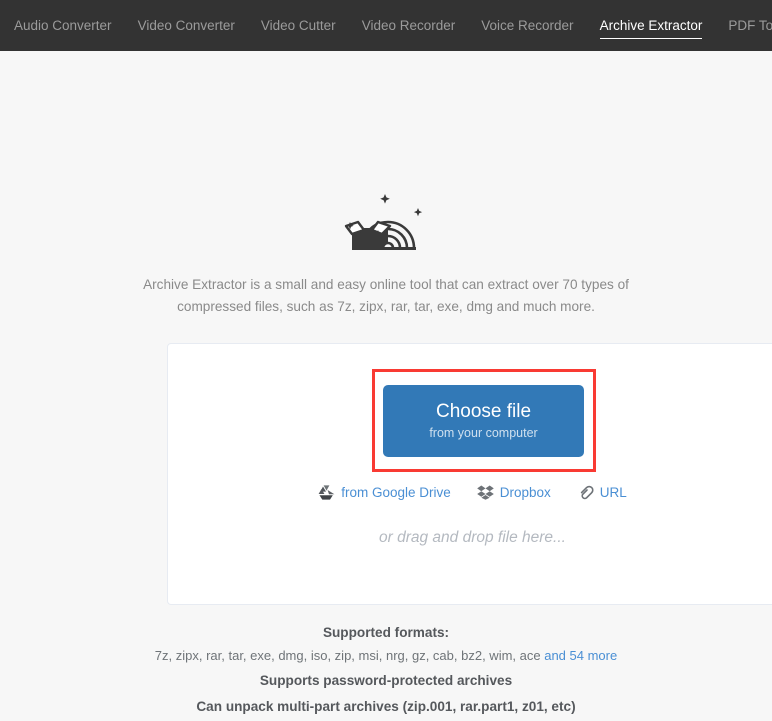 The height and width of the screenshot is (721, 772). Describe the element at coordinates (580, 655) in the screenshot. I see `and-more-formats-link: and 54 more` at that location.